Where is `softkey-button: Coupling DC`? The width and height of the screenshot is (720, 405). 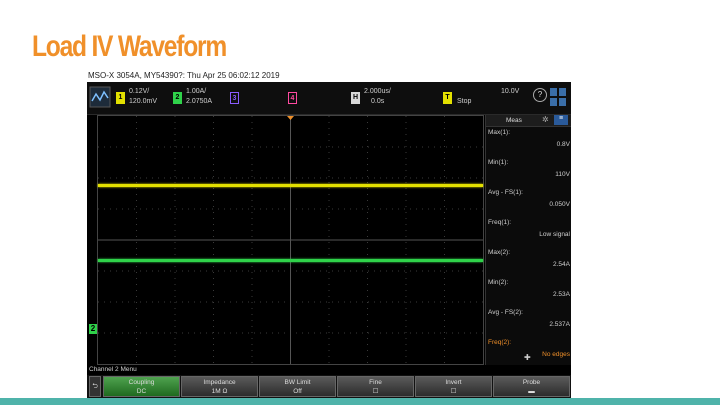 softkey-button: Coupling DC is located at coordinates (141, 386).